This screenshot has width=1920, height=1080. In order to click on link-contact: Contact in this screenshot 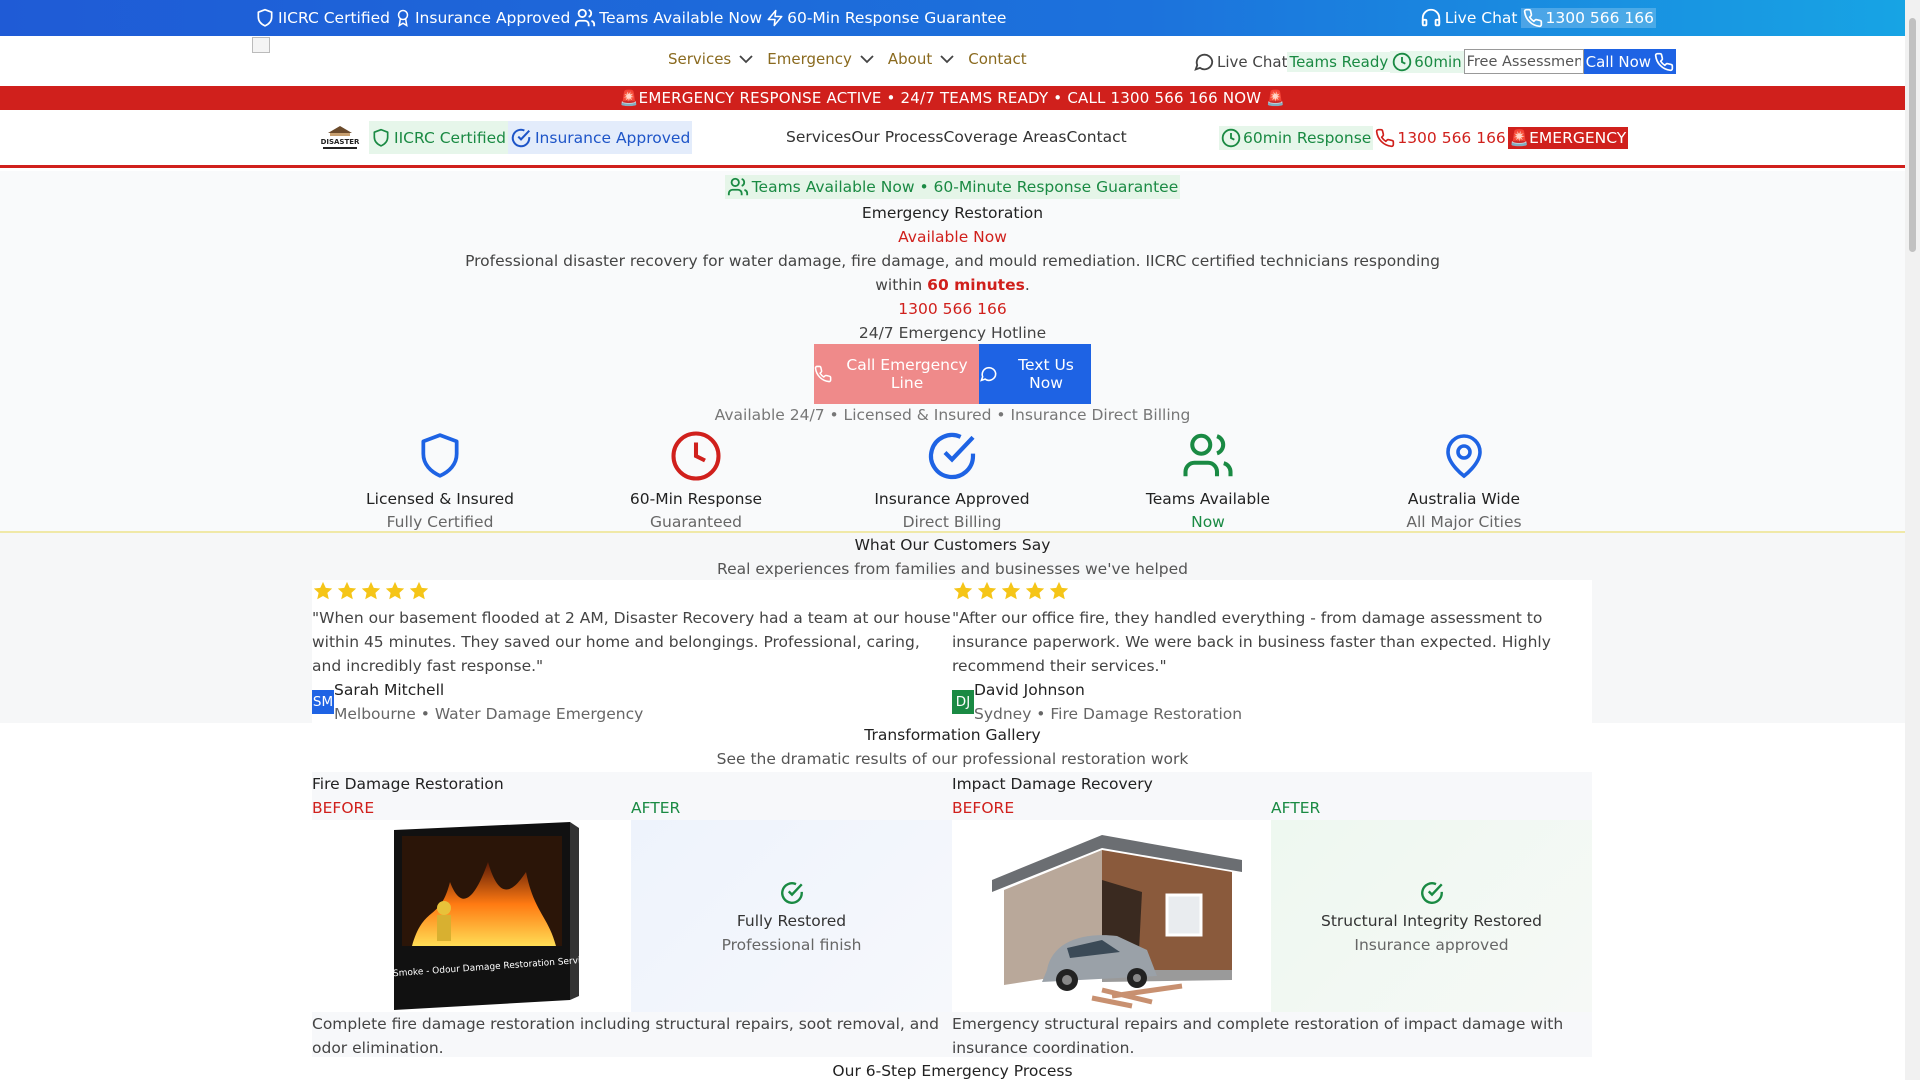, I will do `click(1096, 137)`.